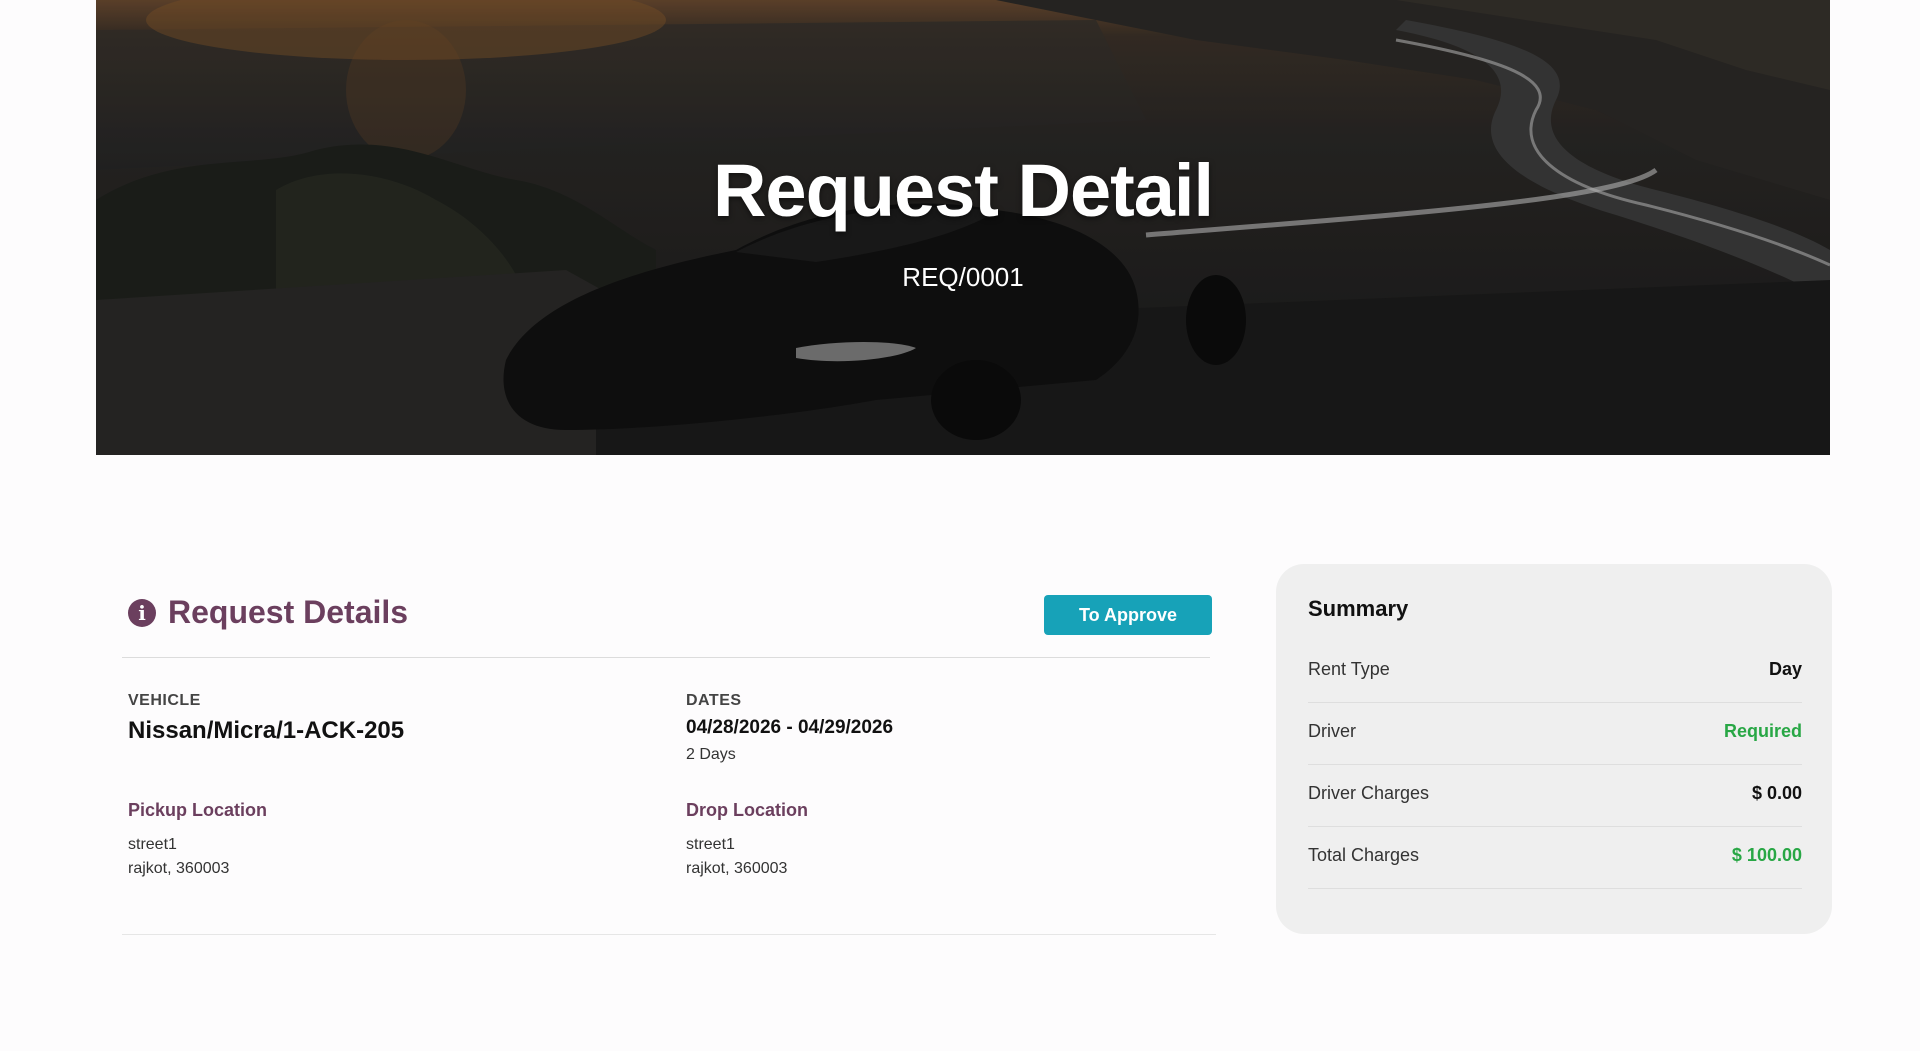  I want to click on pickup-street: street1, so click(152, 844).